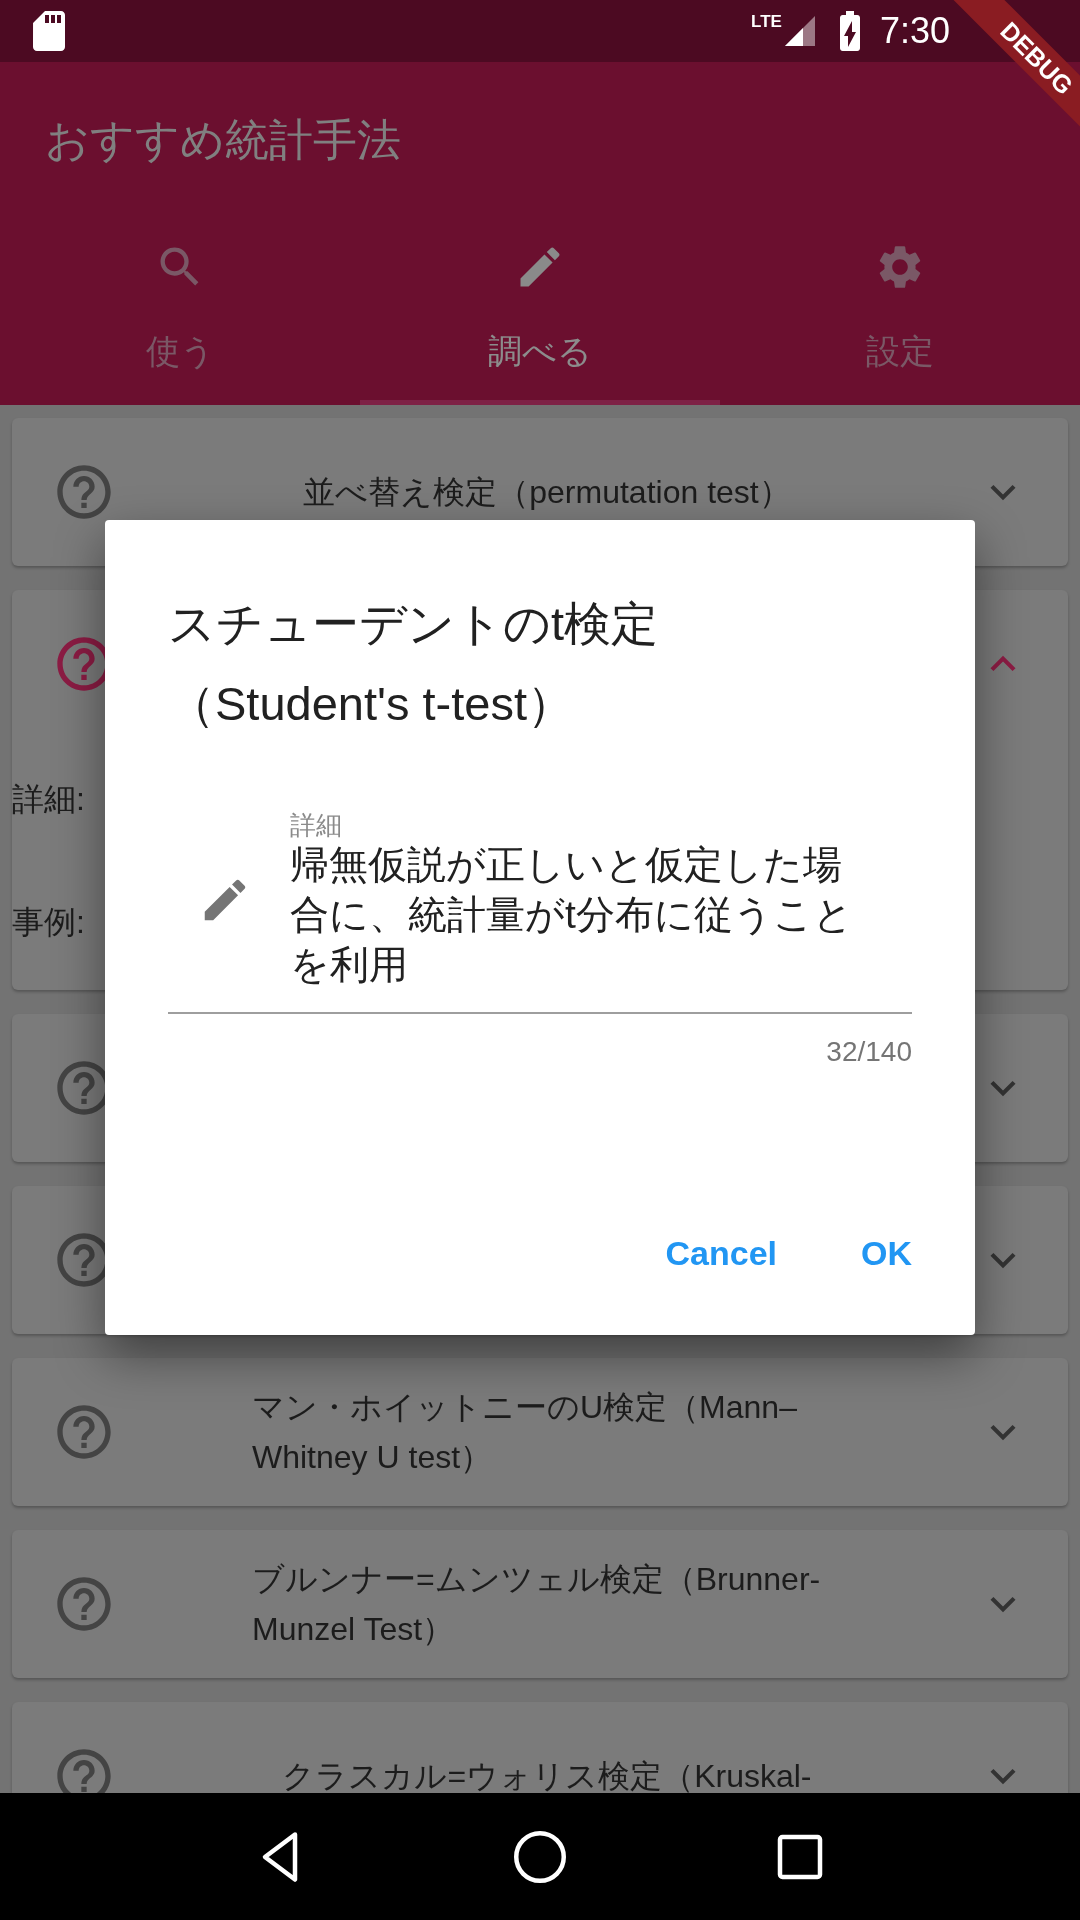 This screenshot has height=1920, width=1080. I want to click on dialog-button: OK, so click(886, 1253).